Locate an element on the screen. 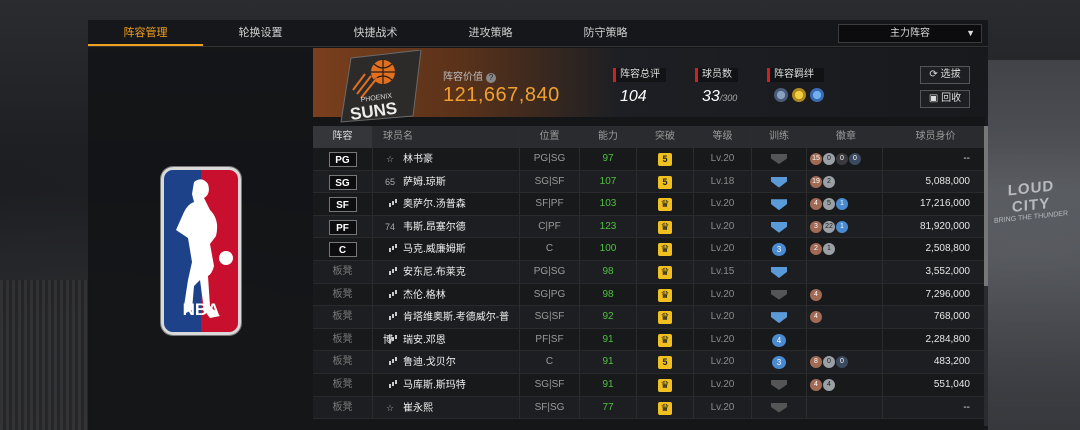 The image size is (1080, 430). cell-badges: 15 0 0 0 is located at coordinates (845, 159).